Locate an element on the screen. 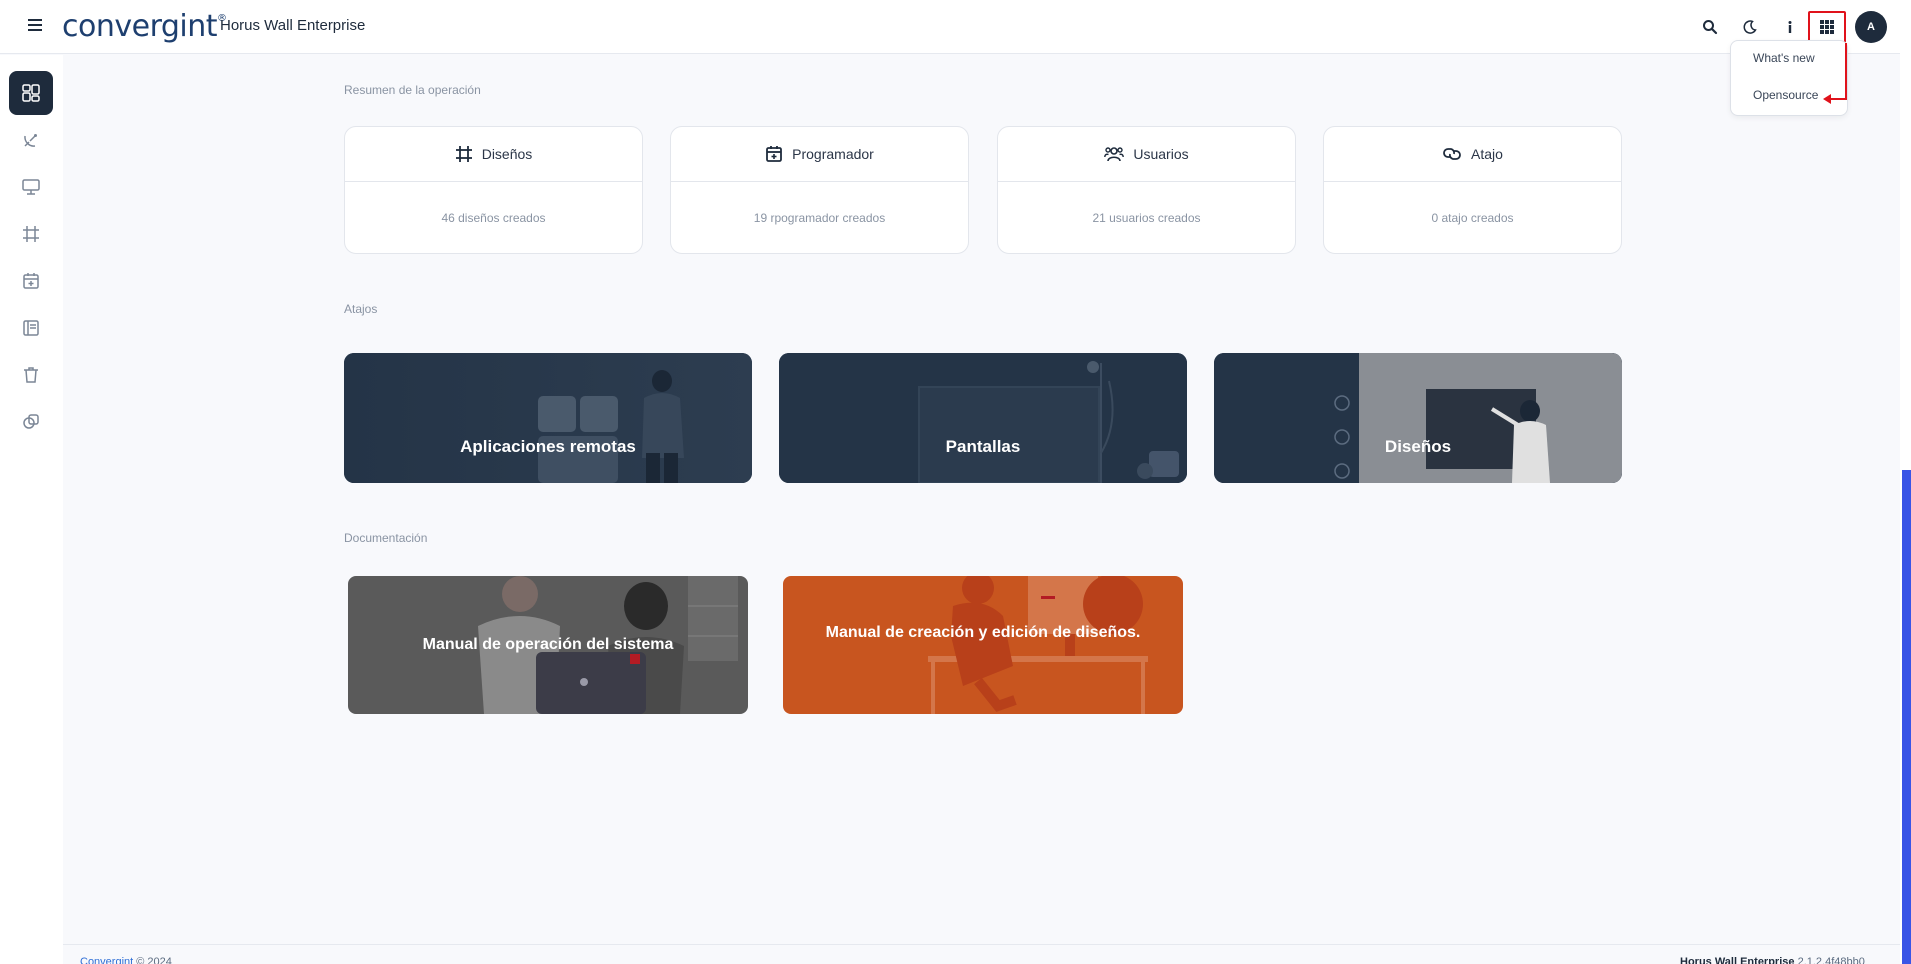  layout-icon is located at coordinates (31, 328).